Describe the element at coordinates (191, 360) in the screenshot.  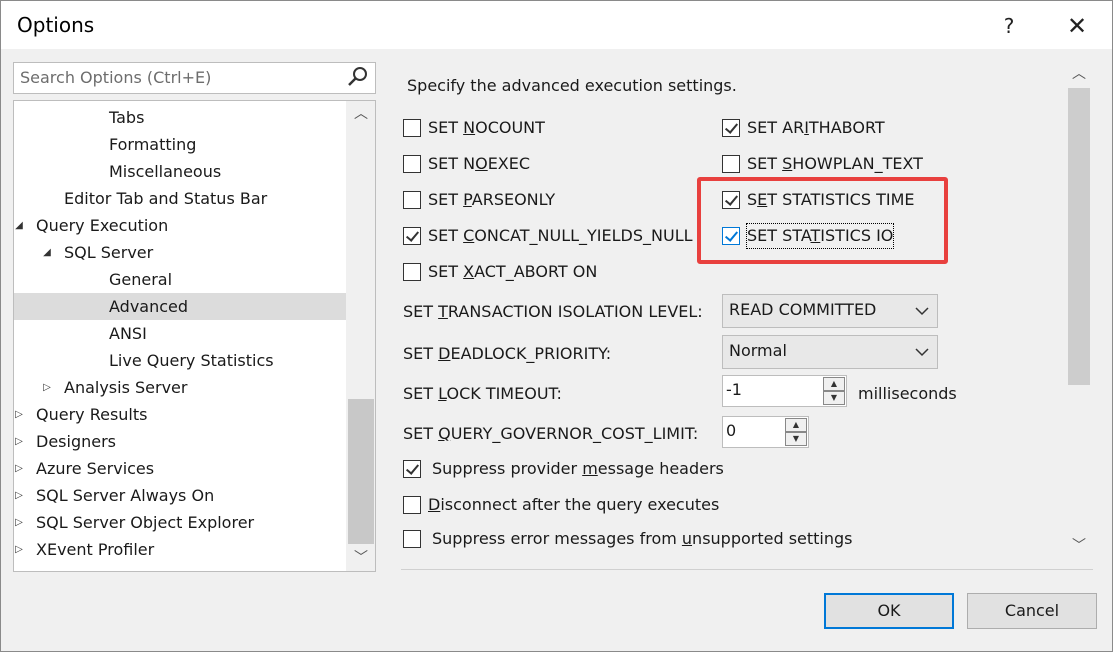
I see `tree-item-label: Live Query Statistics` at that location.